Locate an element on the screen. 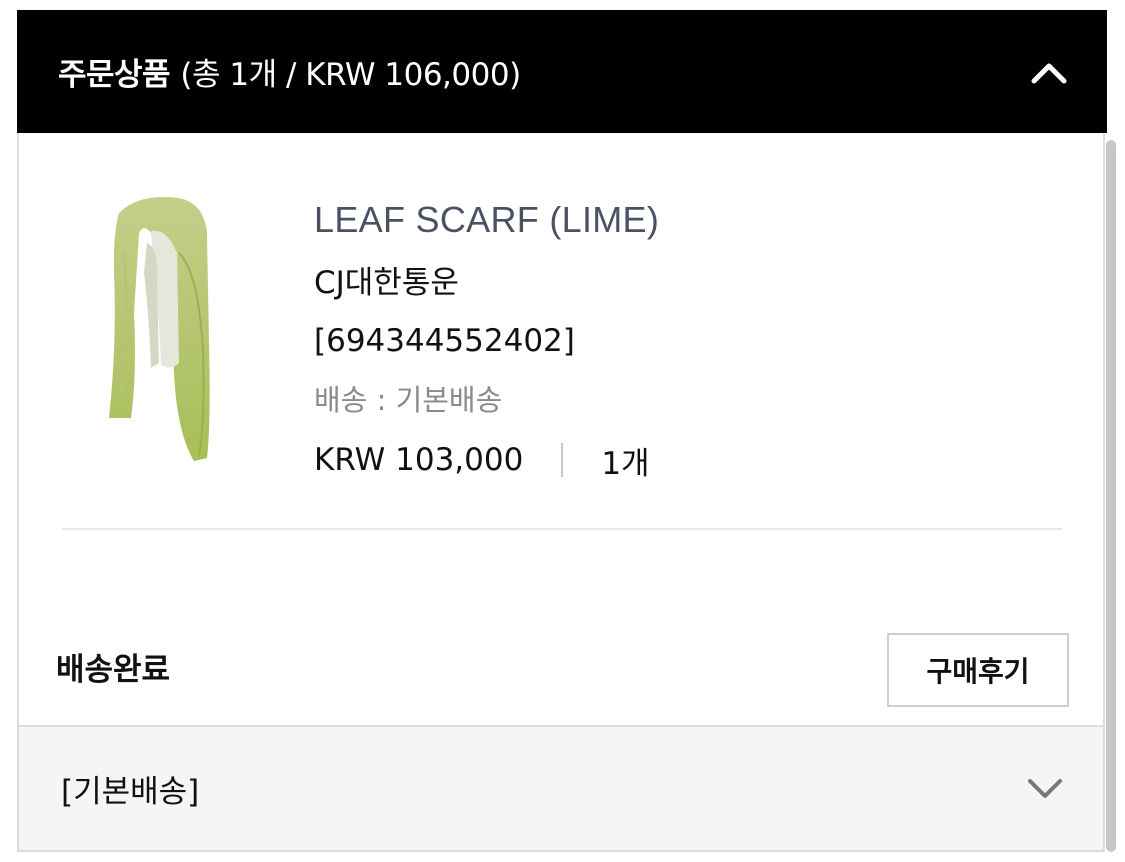 This screenshot has height=862, width=1125. order-status-row: 배송완료 구매후기 is located at coordinates (561, 677).